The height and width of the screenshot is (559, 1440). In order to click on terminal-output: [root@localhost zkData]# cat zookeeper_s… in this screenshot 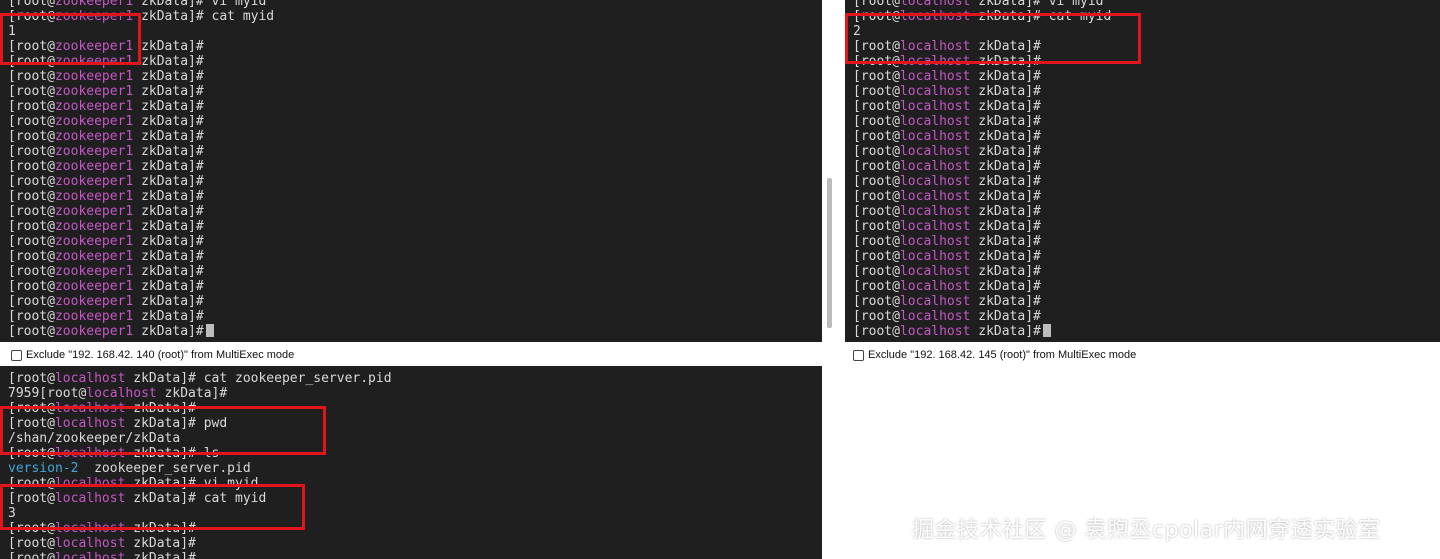, I will do `click(200, 465)`.